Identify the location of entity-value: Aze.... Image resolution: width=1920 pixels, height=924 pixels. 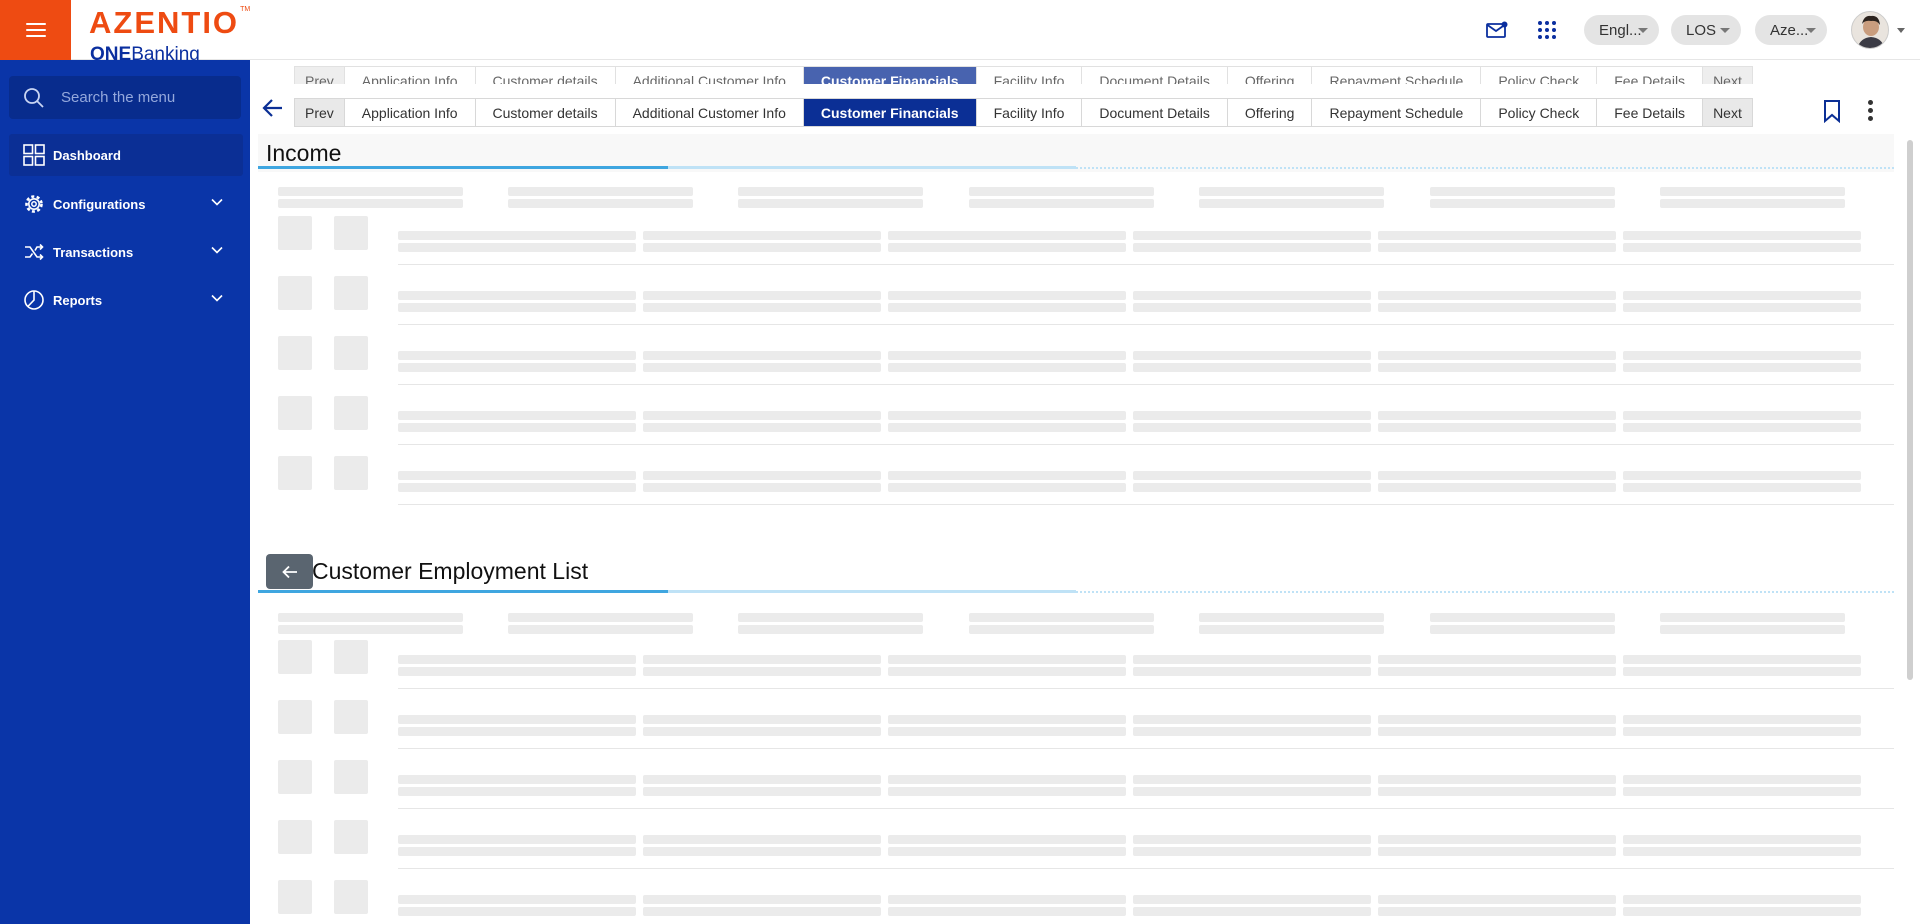
(1789, 30).